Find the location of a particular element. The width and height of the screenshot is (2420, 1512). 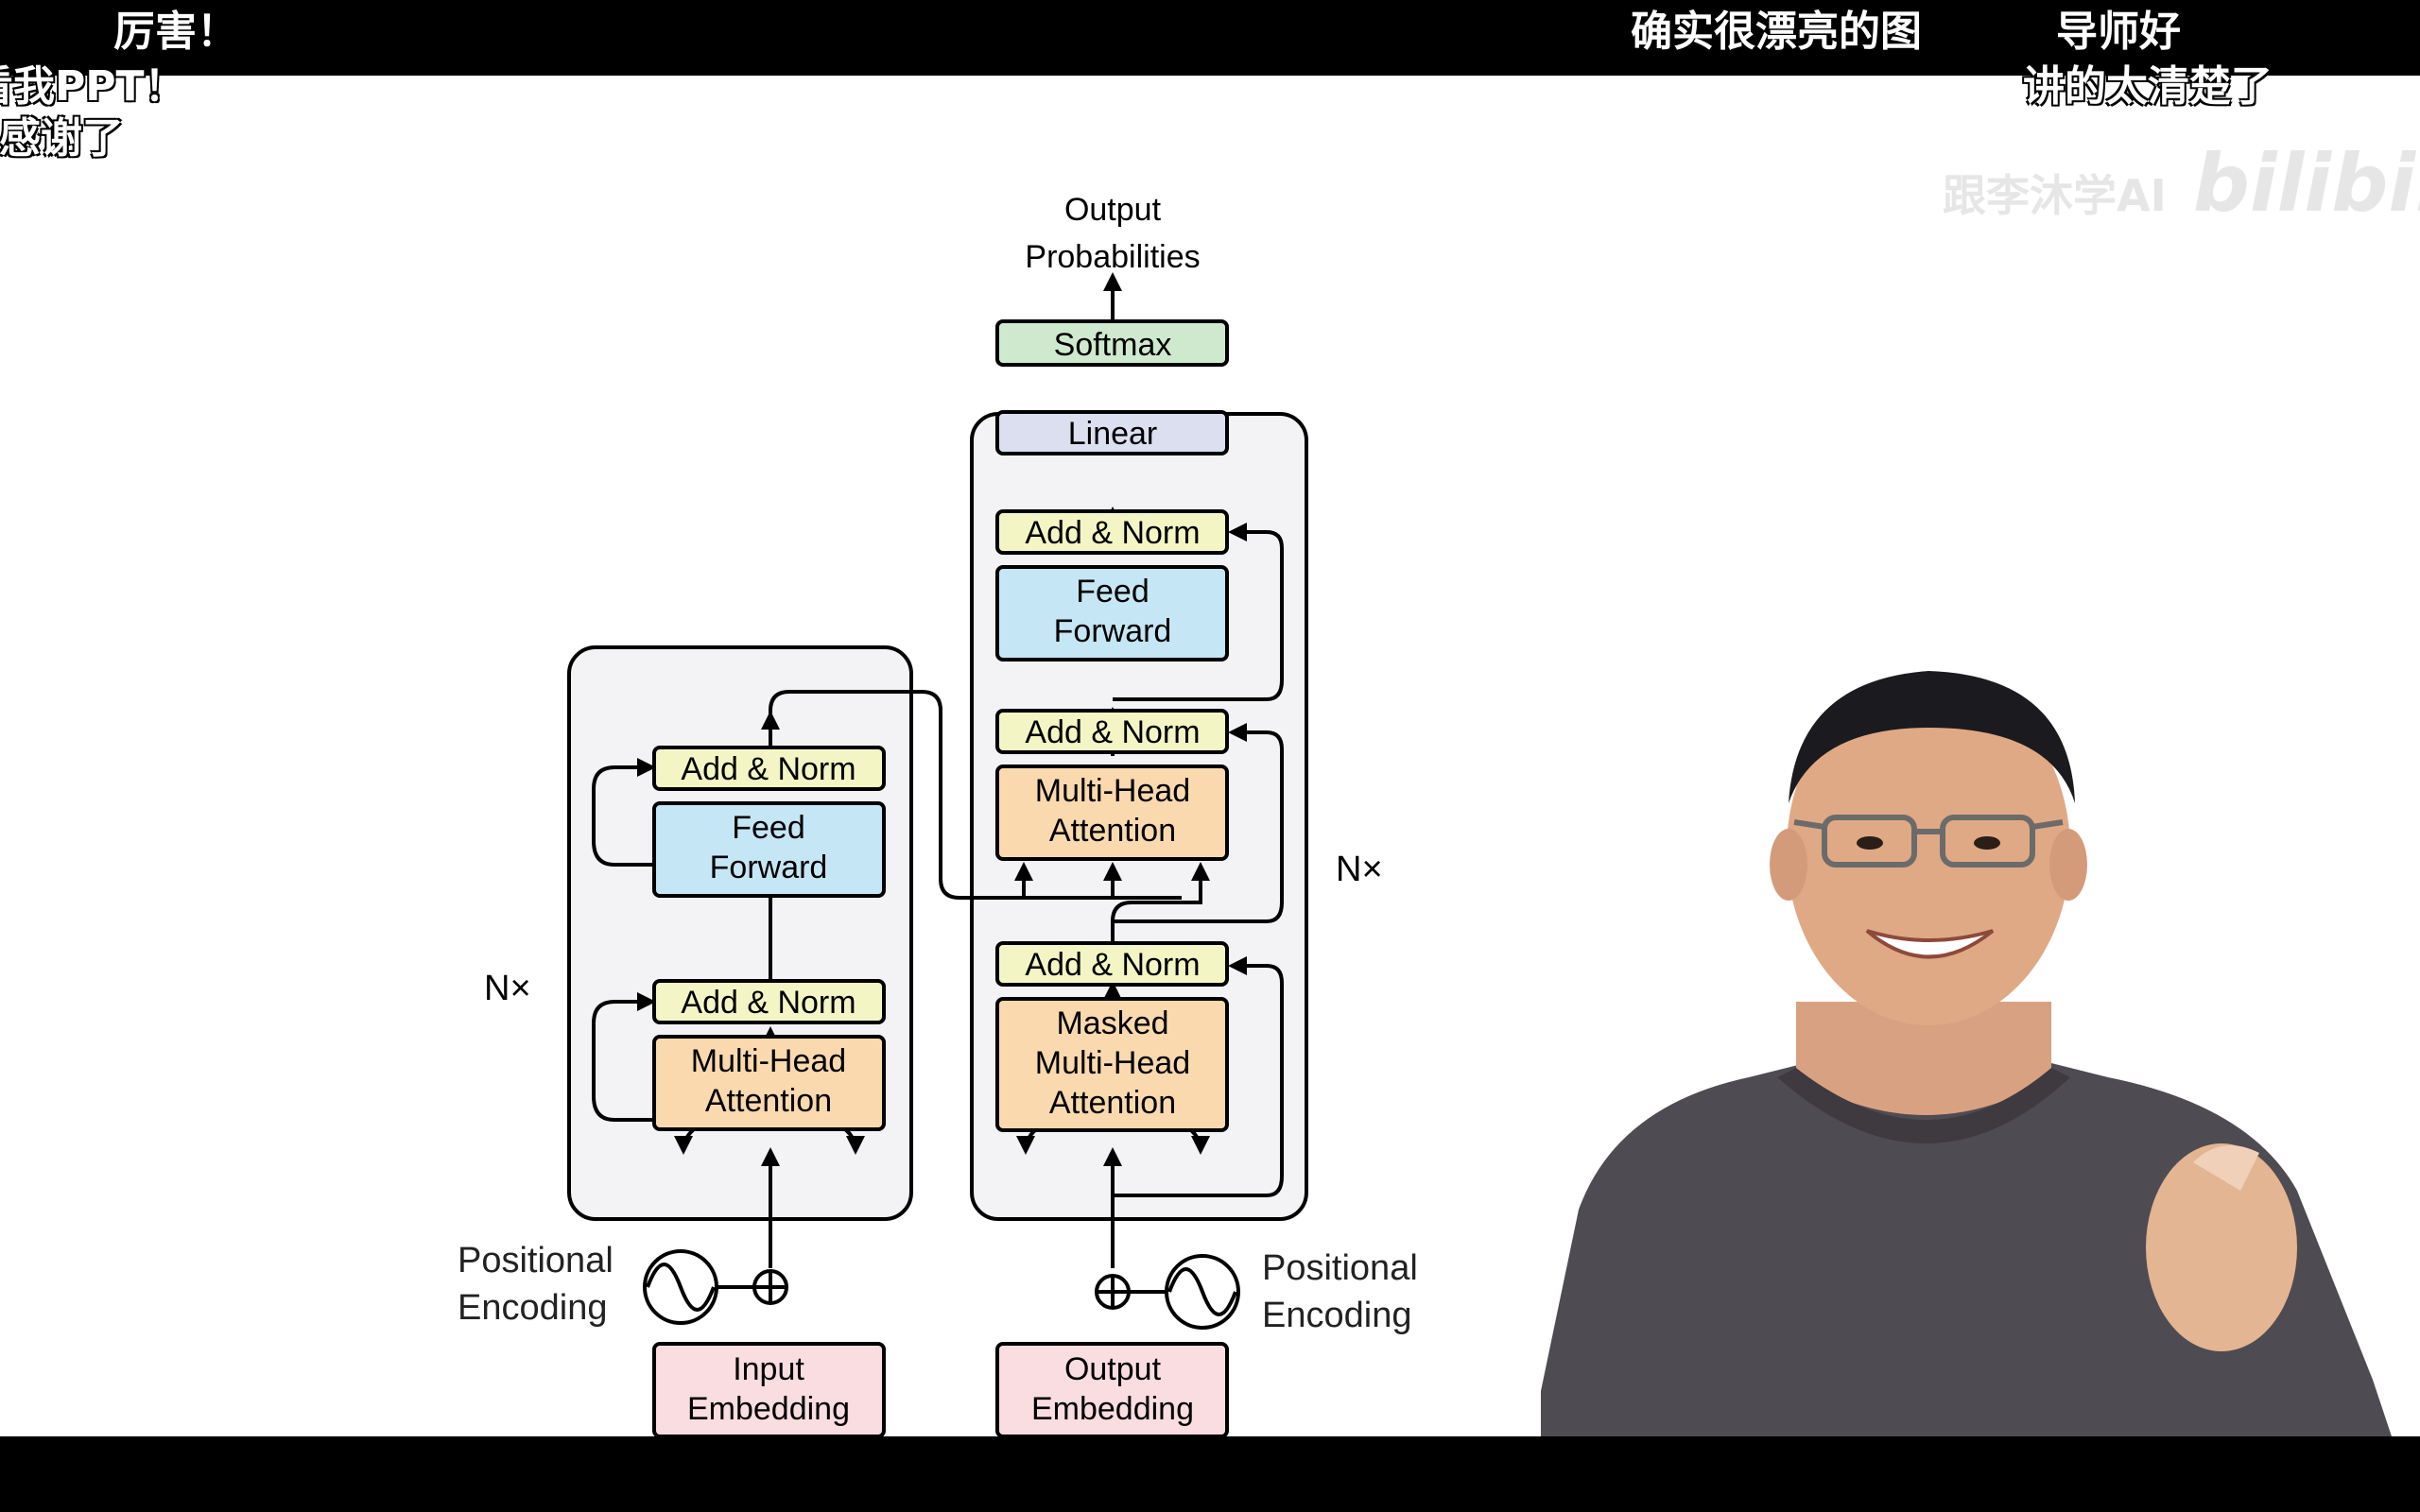

decoder-multi-head-attention: Multi-Head Attention is located at coordinates (1112, 813).